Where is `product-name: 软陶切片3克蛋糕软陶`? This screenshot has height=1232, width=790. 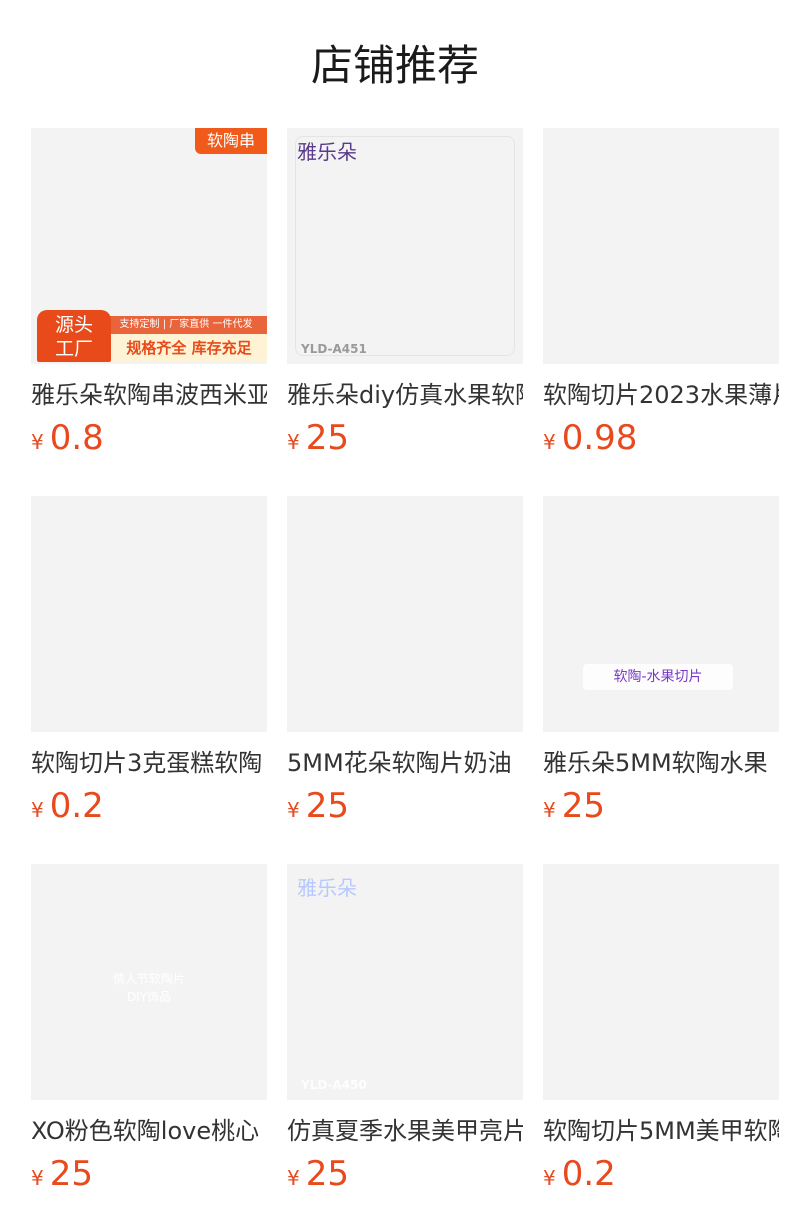 product-name: 软陶切片3克蛋糕软陶 is located at coordinates (149, 763).